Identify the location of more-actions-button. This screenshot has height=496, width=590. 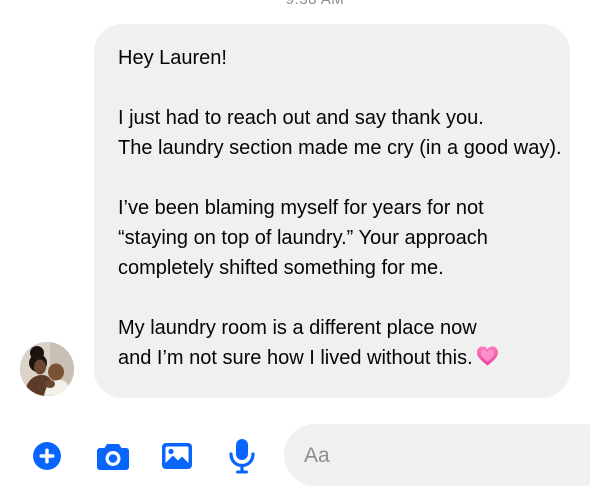
(47, 456).